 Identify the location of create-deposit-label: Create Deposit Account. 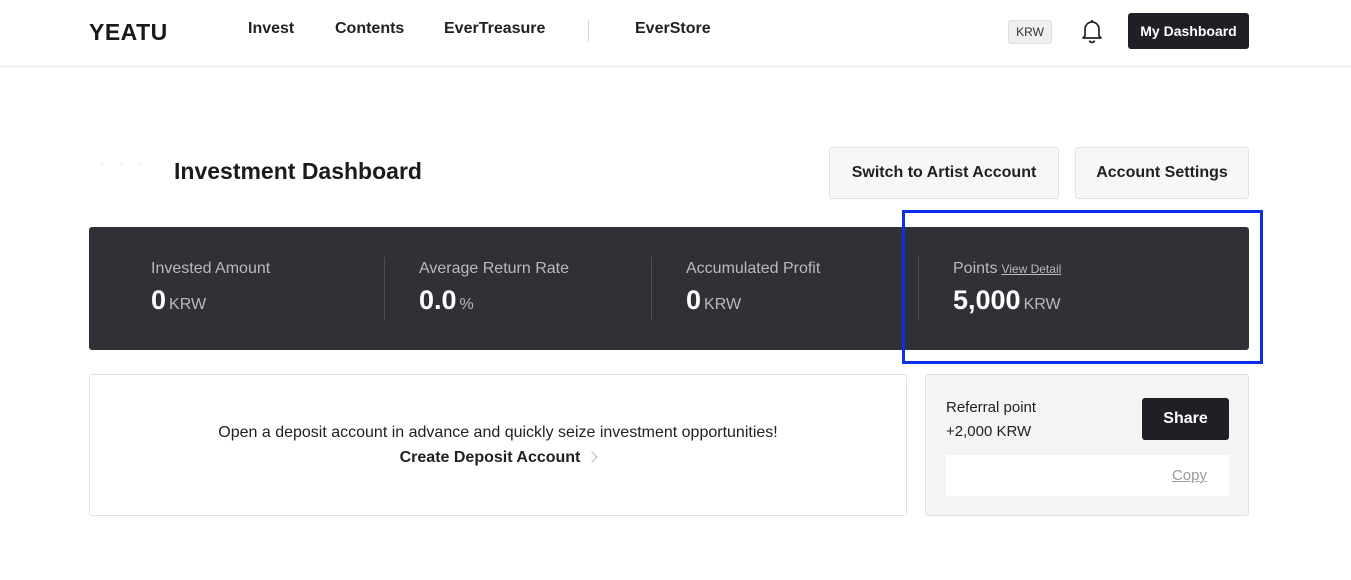
(490, 457).